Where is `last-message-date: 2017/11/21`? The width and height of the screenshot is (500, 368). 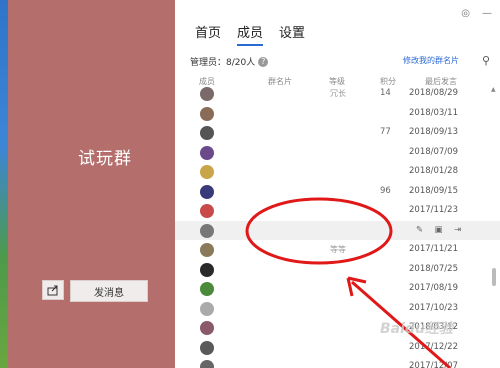 last-message-date: 2017/11/21 is located at coordinates (433, 249).